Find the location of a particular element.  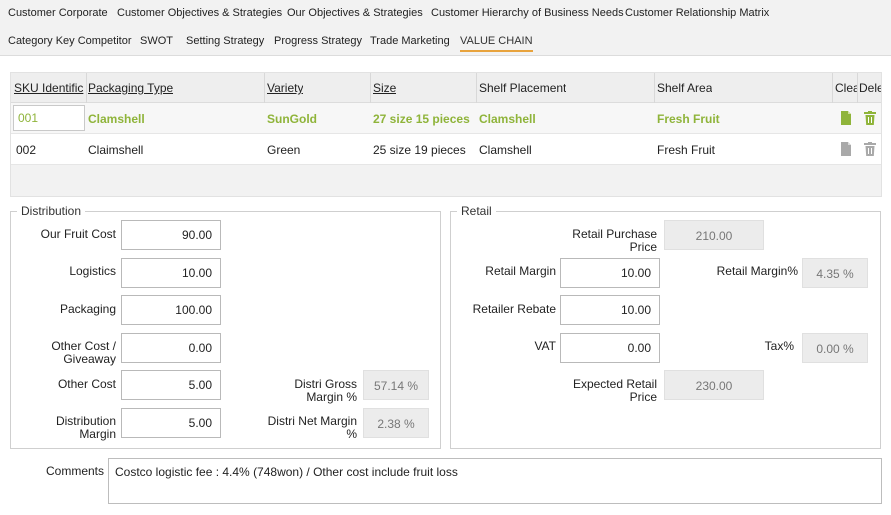

tab-value-chain: VALUE CHAIN is located at coordinates (496, 43).